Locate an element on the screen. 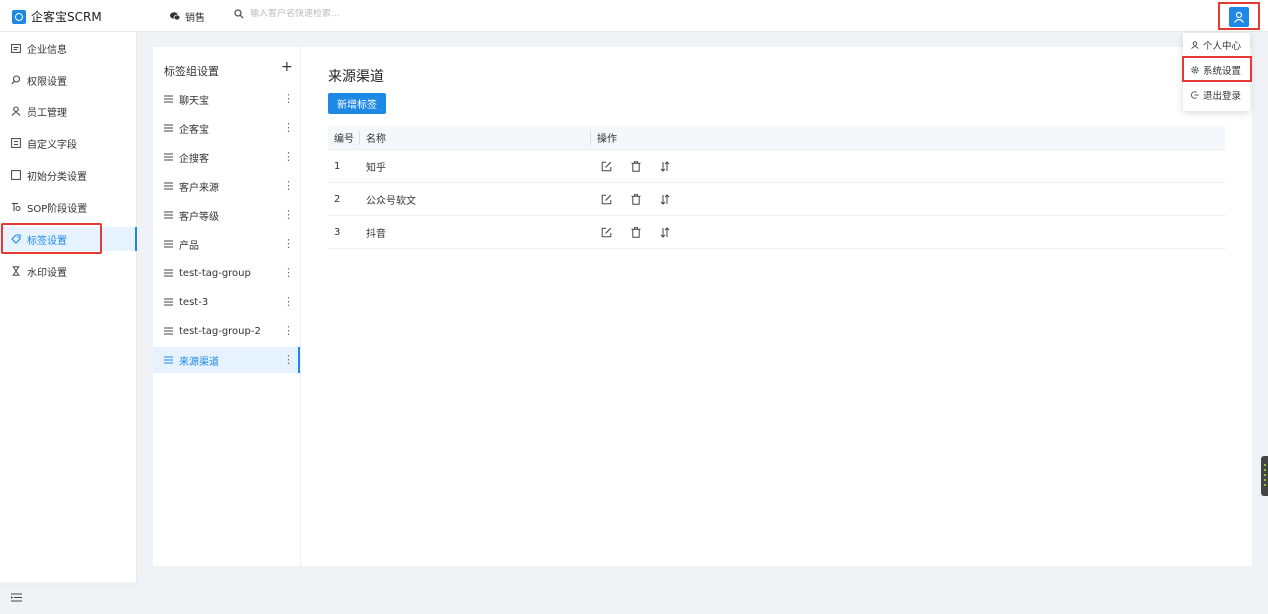 The width and height of the screenshot is (1268, 614). tag-group-item: 客户来源 ⋮ is located at coordinates (226, 186).